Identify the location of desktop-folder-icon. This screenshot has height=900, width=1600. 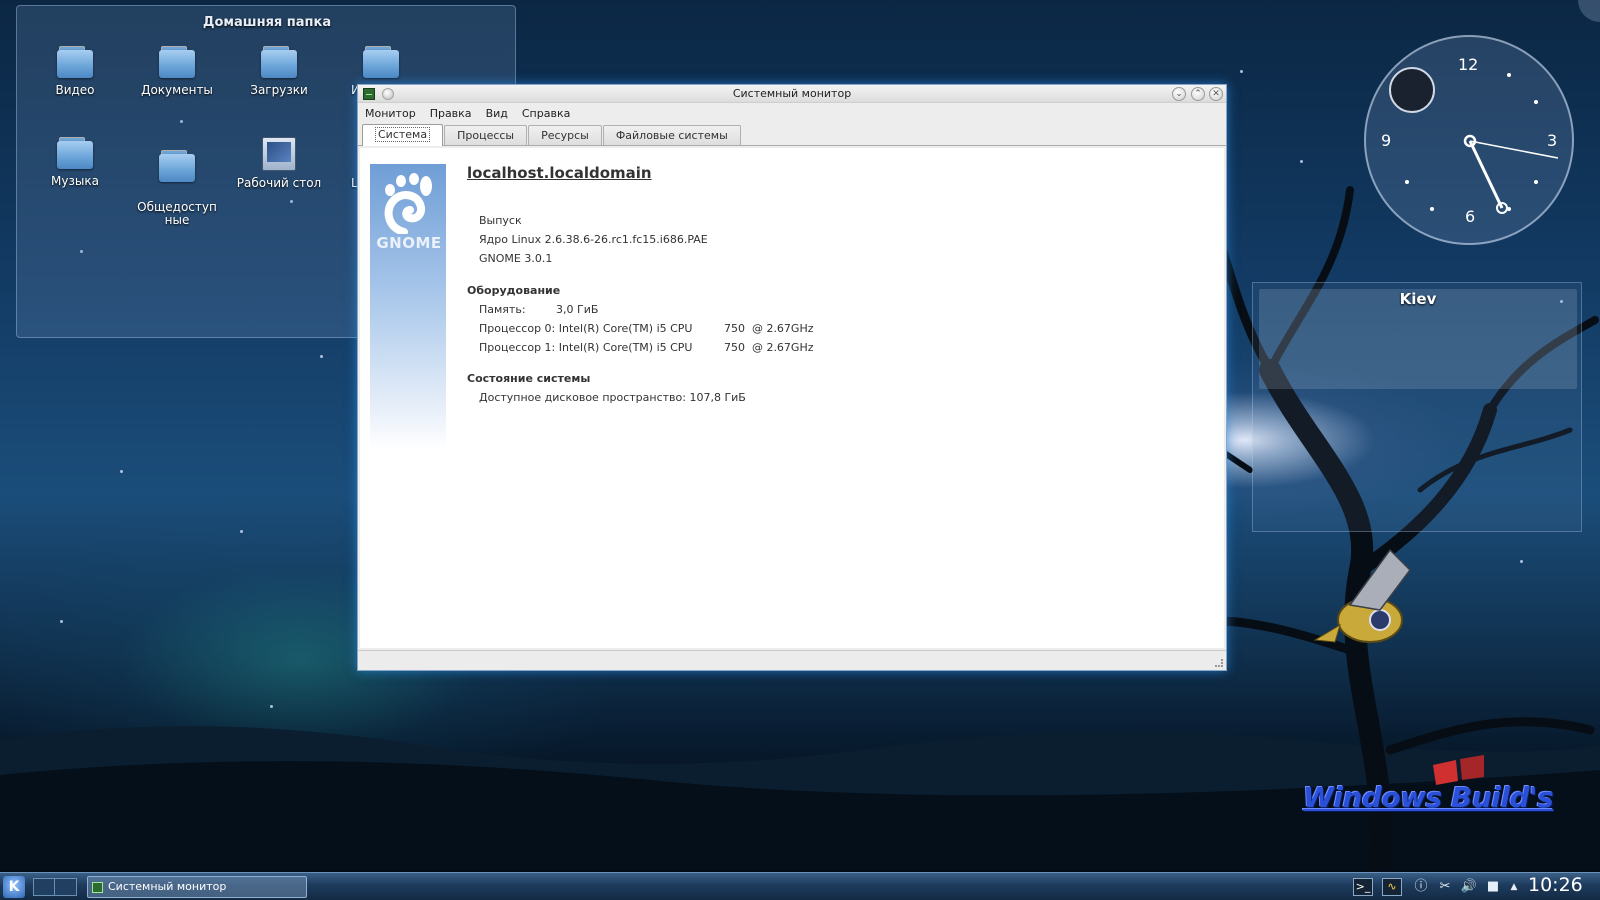
(279, 154).